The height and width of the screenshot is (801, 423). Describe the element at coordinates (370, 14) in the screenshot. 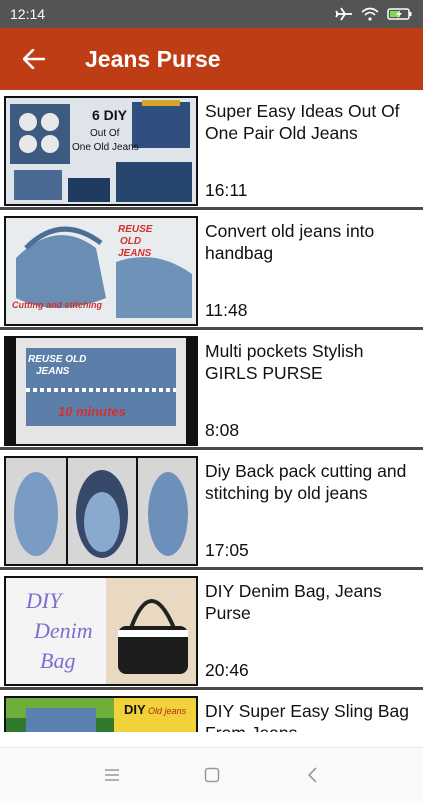

I see `wifi-icon` at that location.